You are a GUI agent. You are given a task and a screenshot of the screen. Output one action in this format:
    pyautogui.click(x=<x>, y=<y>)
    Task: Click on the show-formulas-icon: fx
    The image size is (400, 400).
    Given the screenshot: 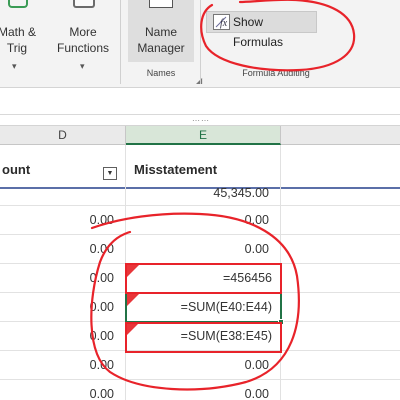 What is the action you would take?
    pyautogui.click(x=221, y=22)
    